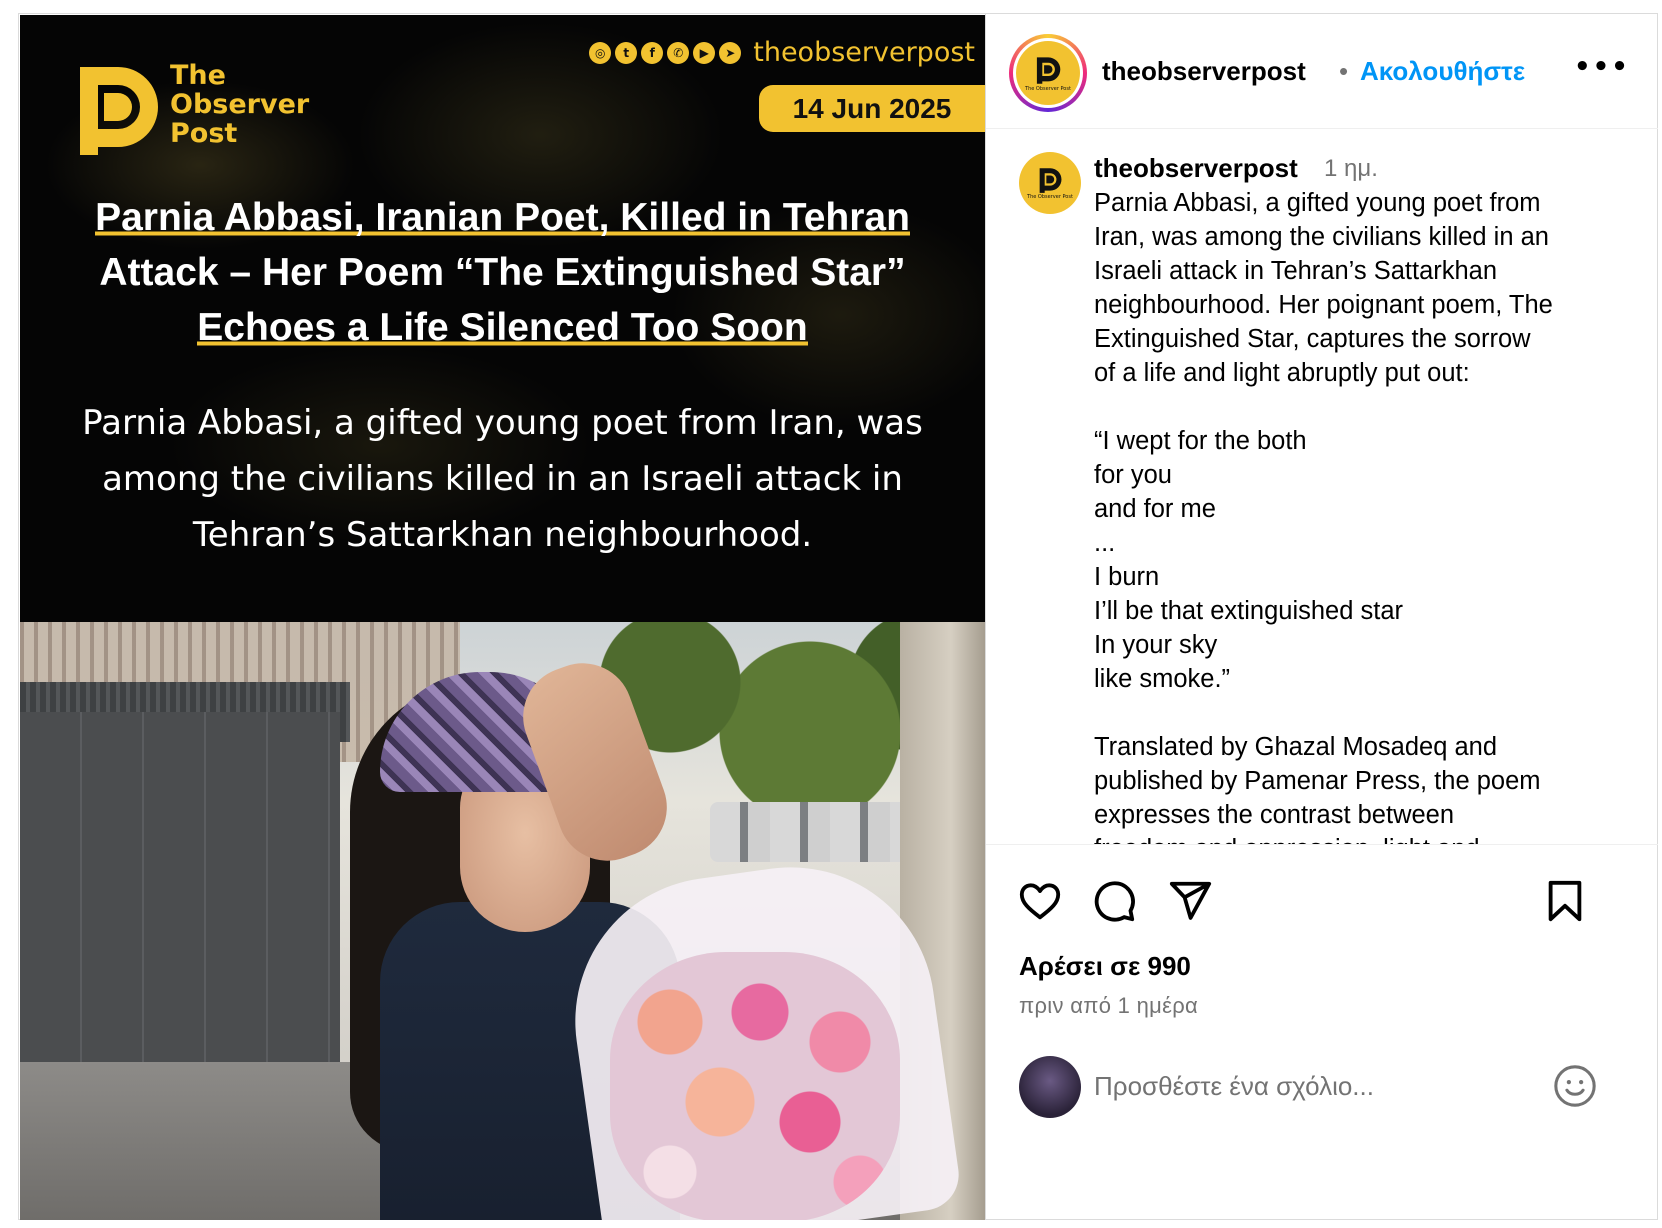  Describe the element at coordinates (1105, 966) in the screenshot. I see `likes-count: Αρέσει σε 990` at that location.